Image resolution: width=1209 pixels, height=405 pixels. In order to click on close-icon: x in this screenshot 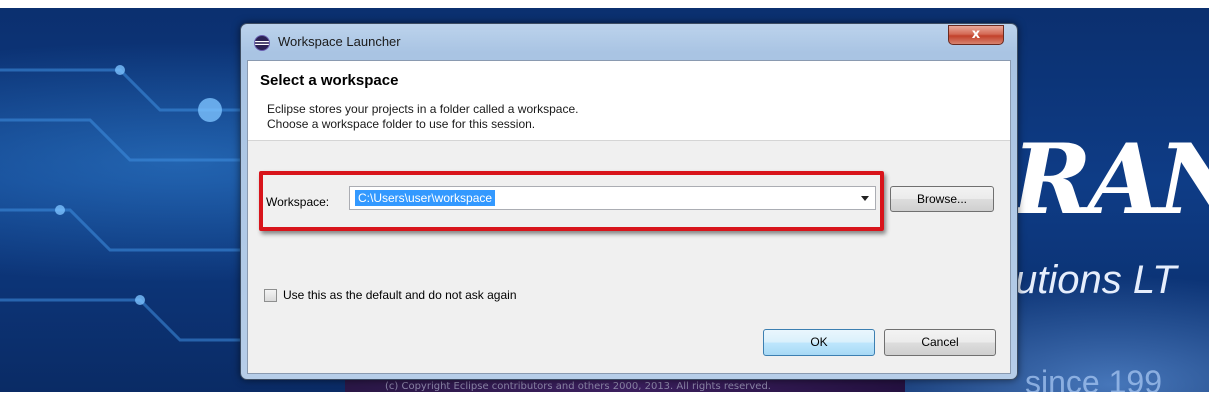, I will do `click(976, 34)`.